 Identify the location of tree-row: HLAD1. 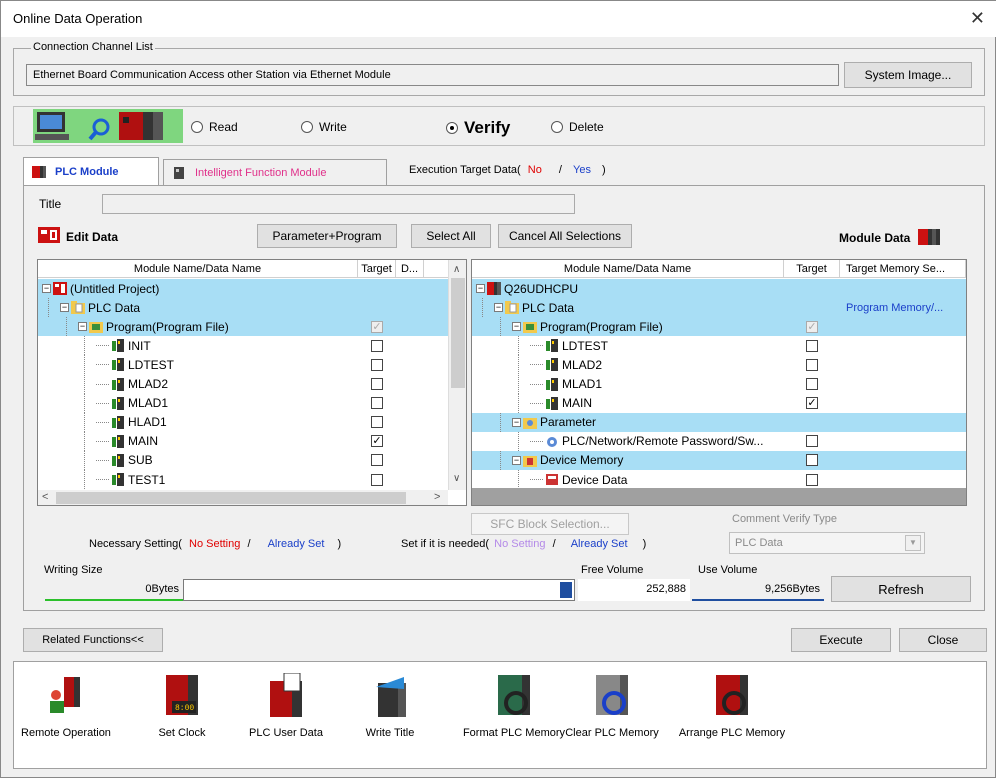
(243, 422).